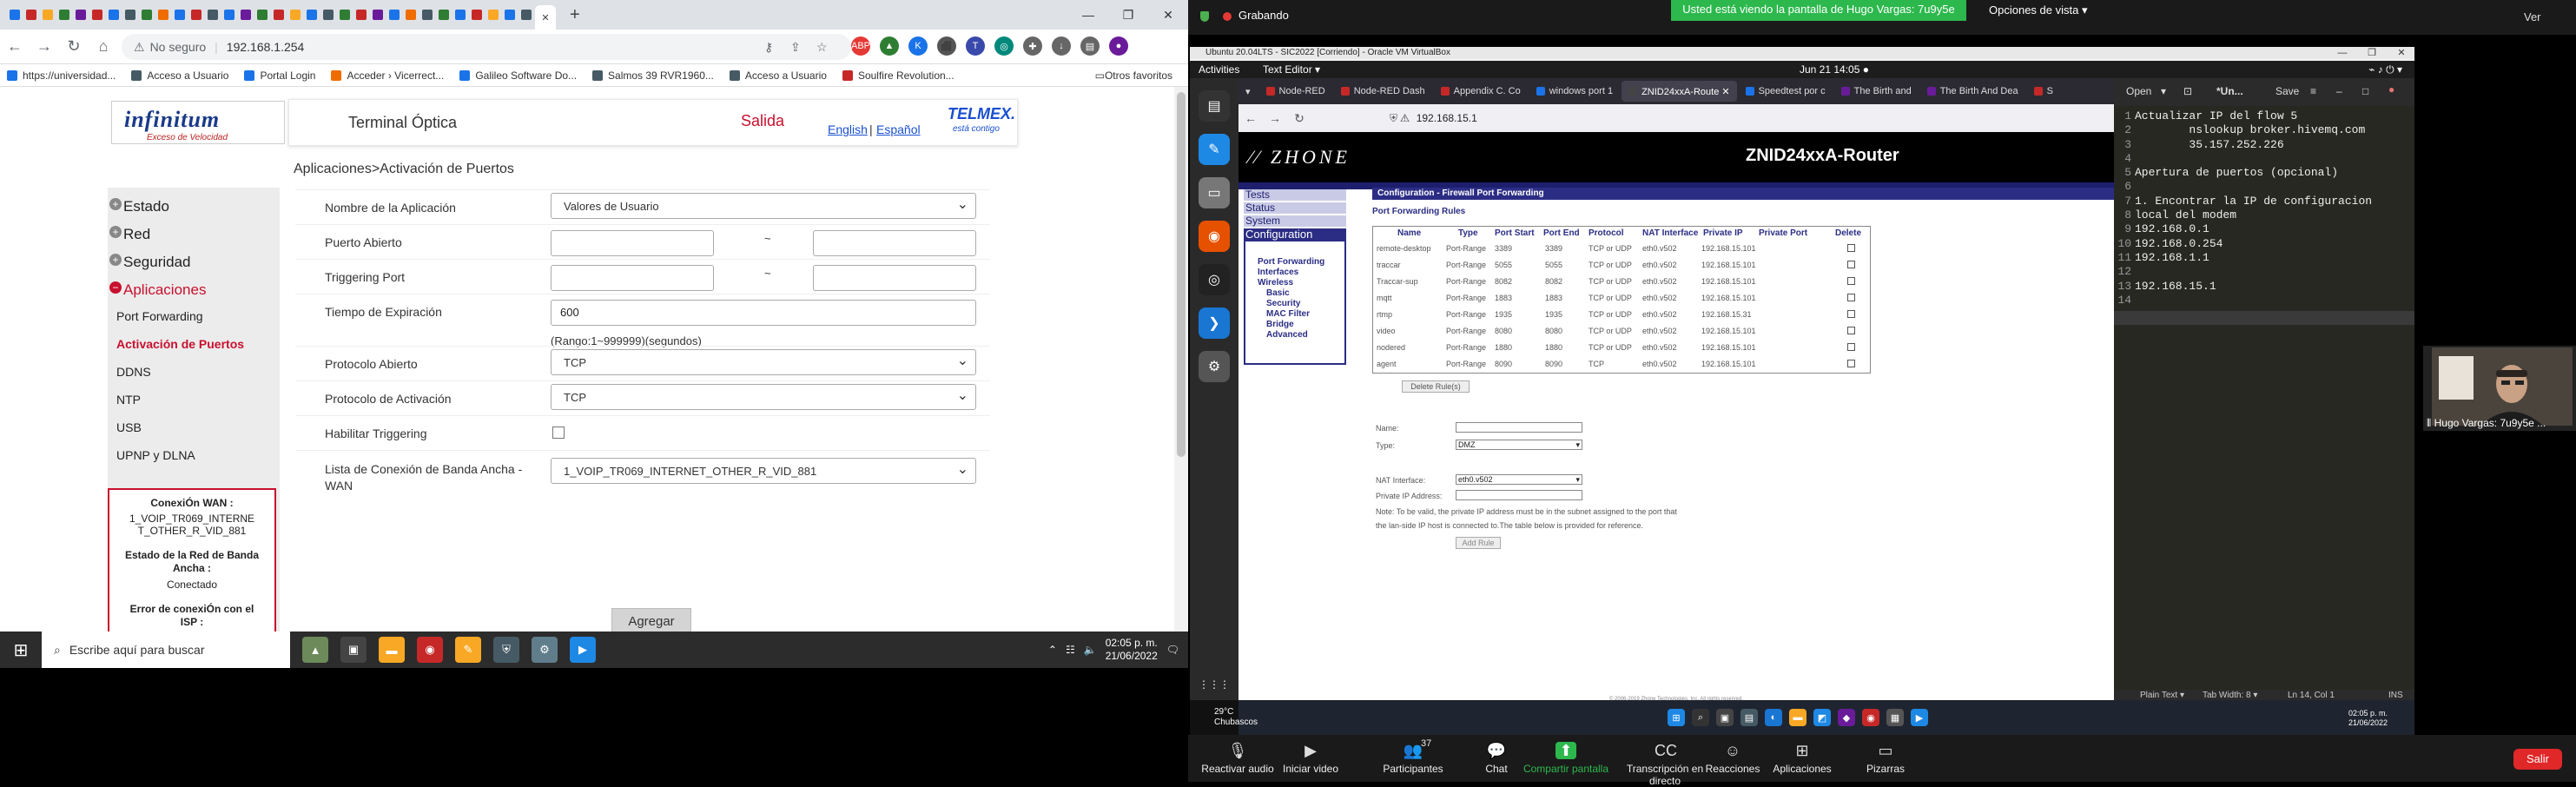 The height and width of the screenshot is (787, 2576). I want to click on sidebar-subitem: NTP, so click(128, 400).